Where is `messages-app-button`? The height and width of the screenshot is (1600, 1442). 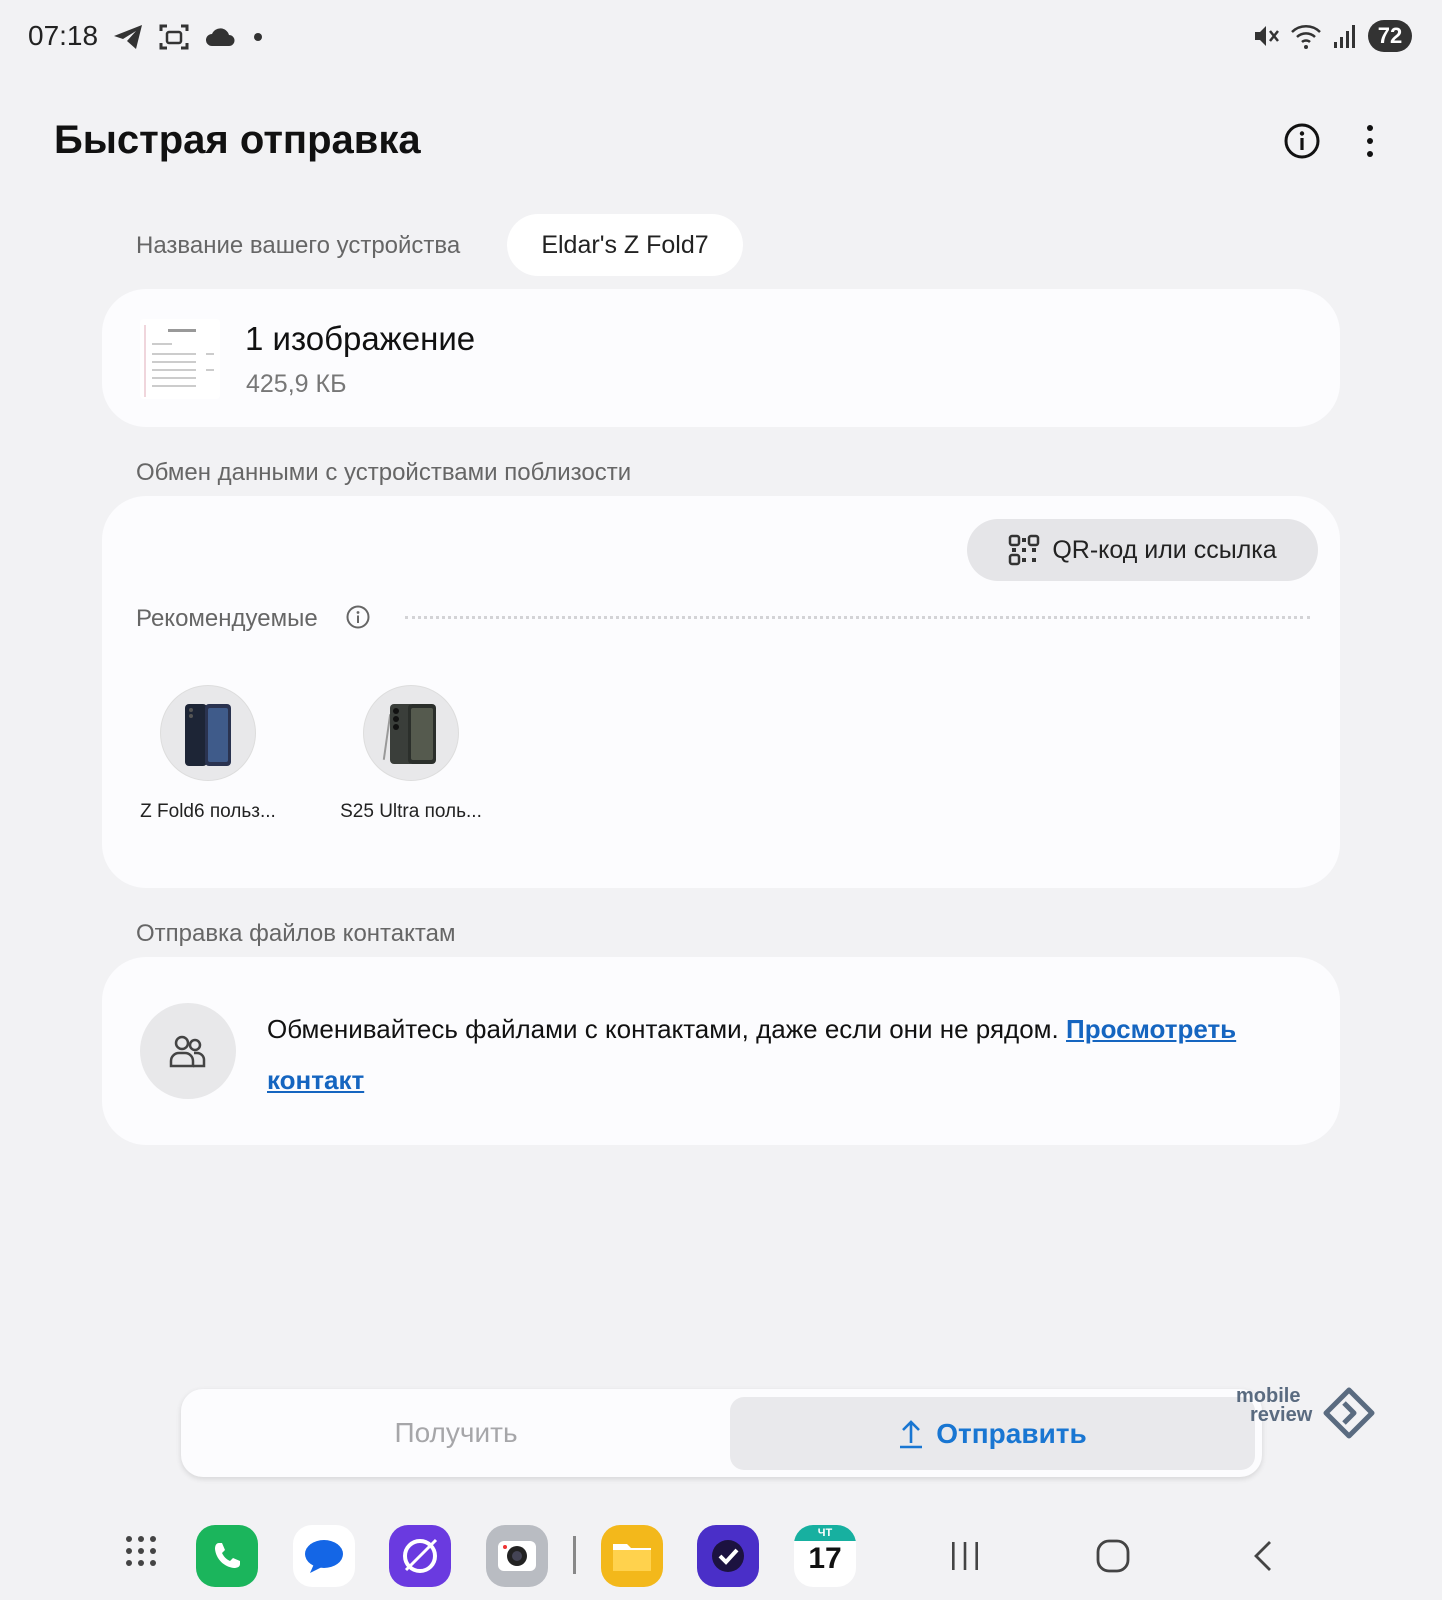 messages-app-button is located at coordinates (324, 1556).